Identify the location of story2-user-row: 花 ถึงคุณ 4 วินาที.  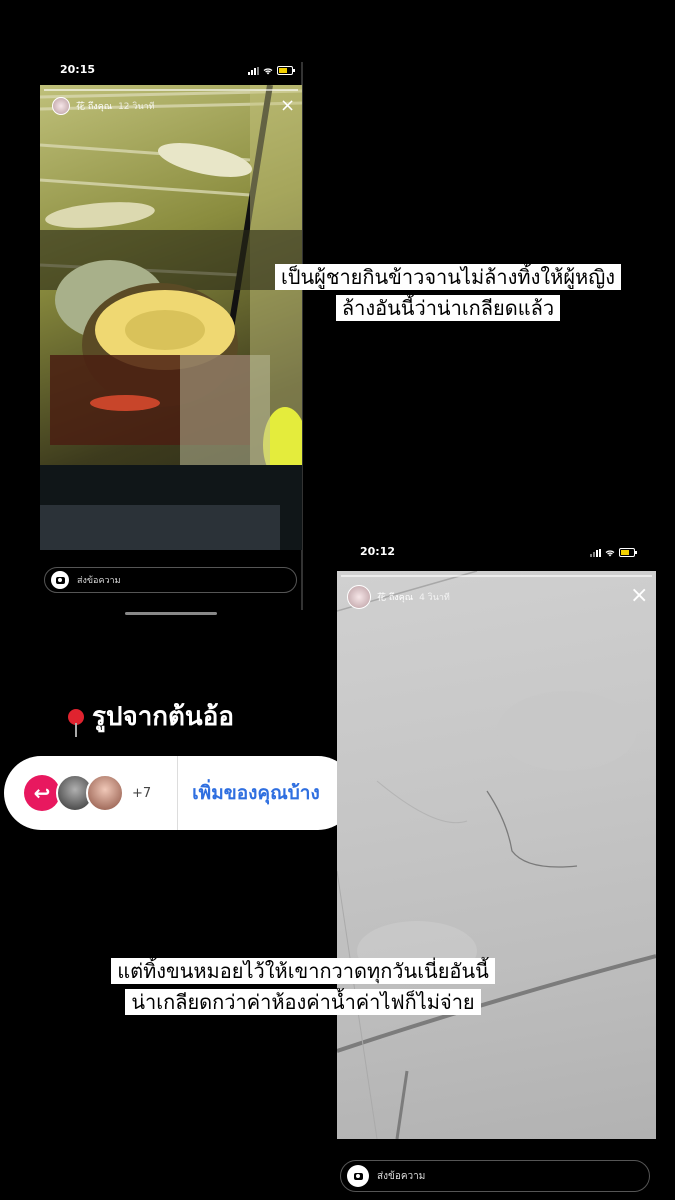
(398, 597).